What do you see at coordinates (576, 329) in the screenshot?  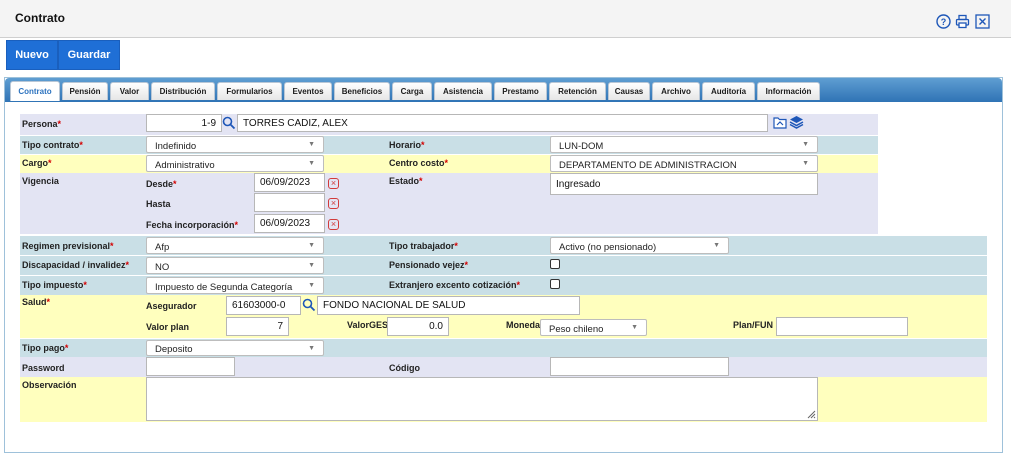 I see `moneda-value: Peso chileno` at bounding box center [576, 329].